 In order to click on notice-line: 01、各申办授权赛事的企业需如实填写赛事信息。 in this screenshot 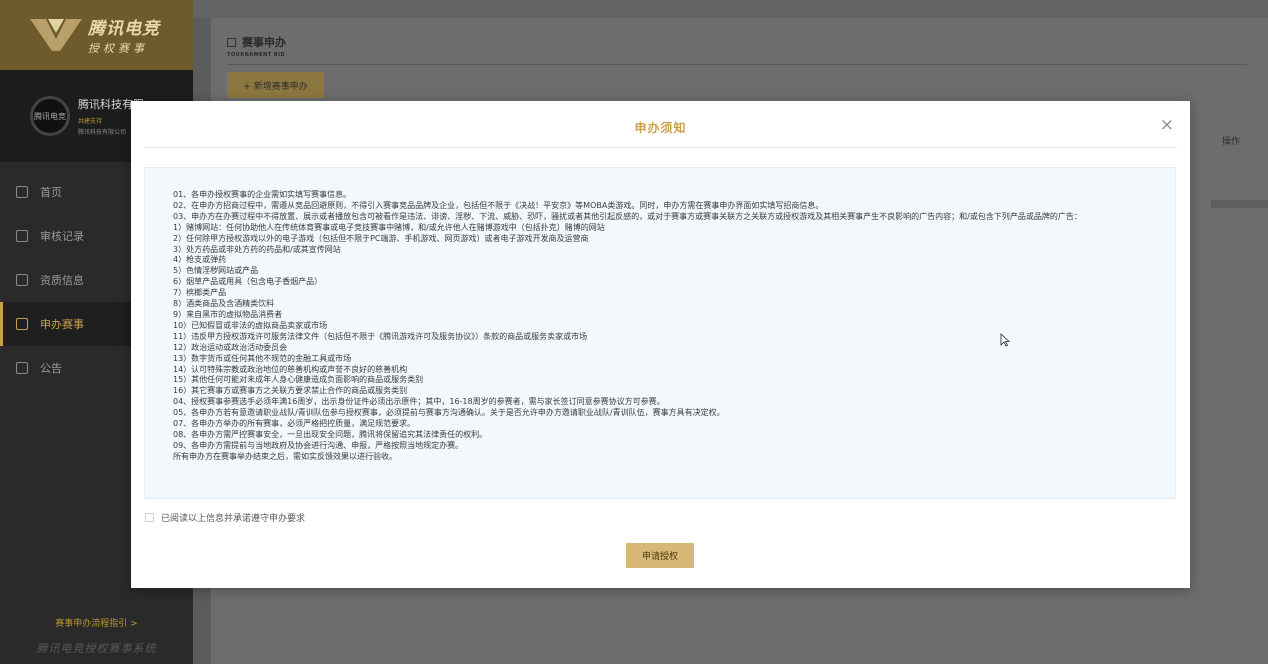, I will do `click(262, 194)`.